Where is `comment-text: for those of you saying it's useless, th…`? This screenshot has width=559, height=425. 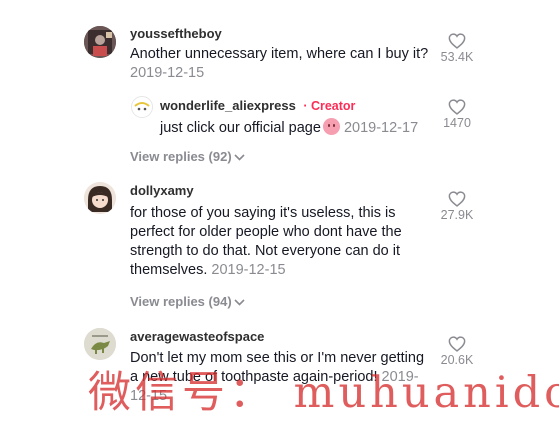 comment-text: for those of you saying it's useless, th… is located at coordinates (280, 242).